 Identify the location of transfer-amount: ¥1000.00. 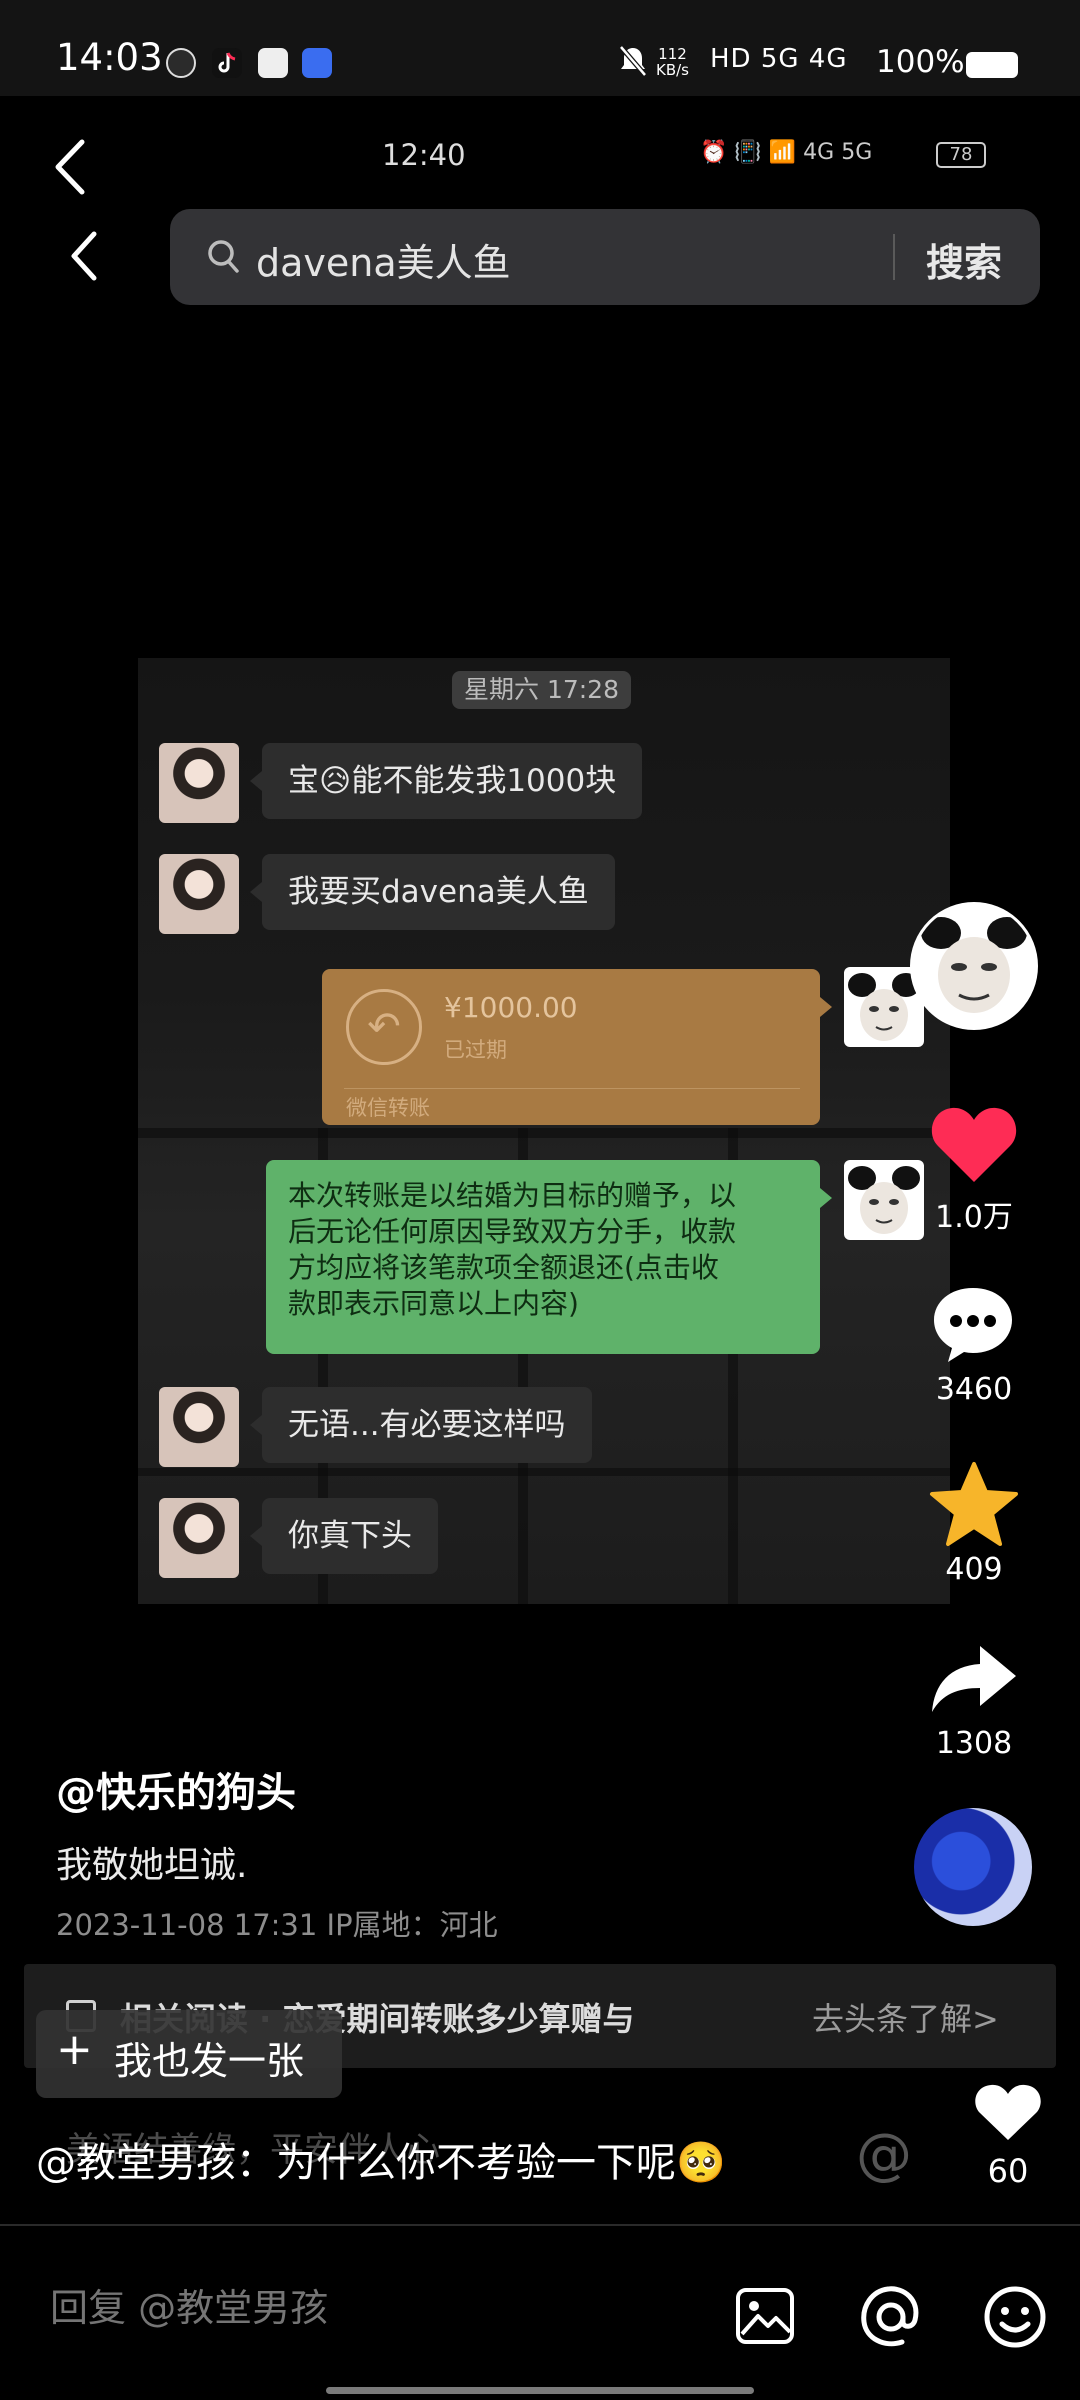
(511, 1007).